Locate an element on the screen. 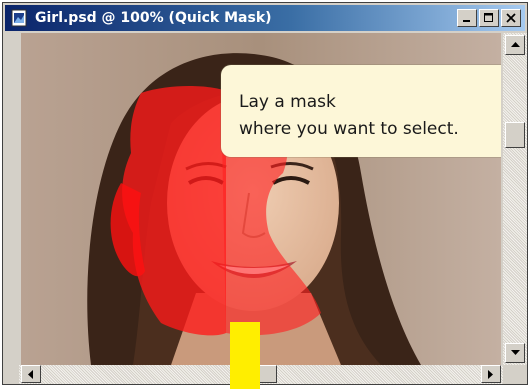  close-button is located at coordinates (511, 18).